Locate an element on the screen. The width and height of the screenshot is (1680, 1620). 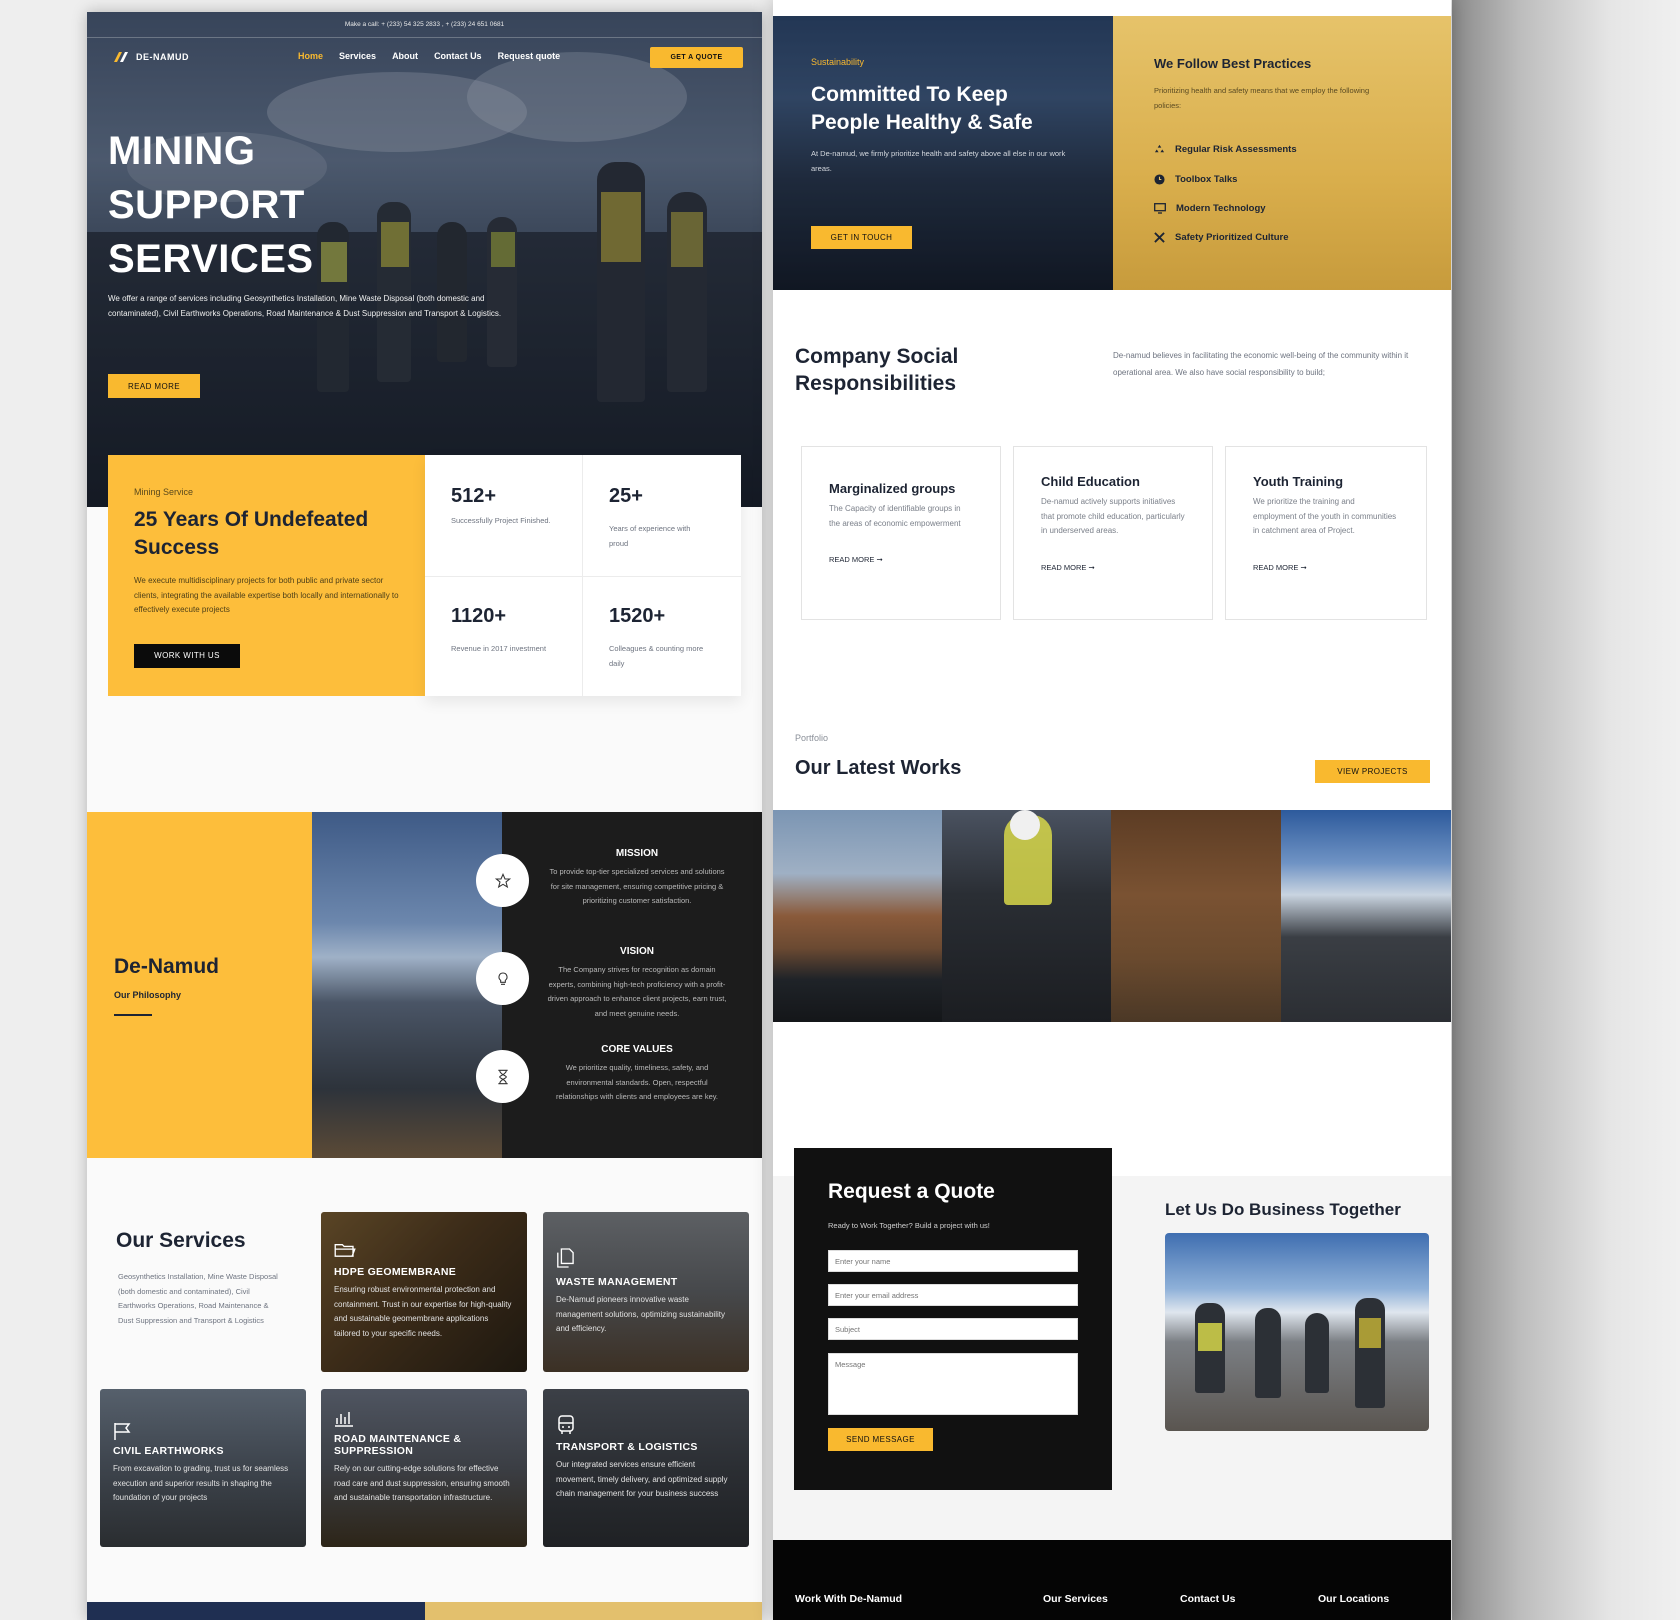
philosophy-subtitle: Our Philosophy is located at coordinates (148, 995).